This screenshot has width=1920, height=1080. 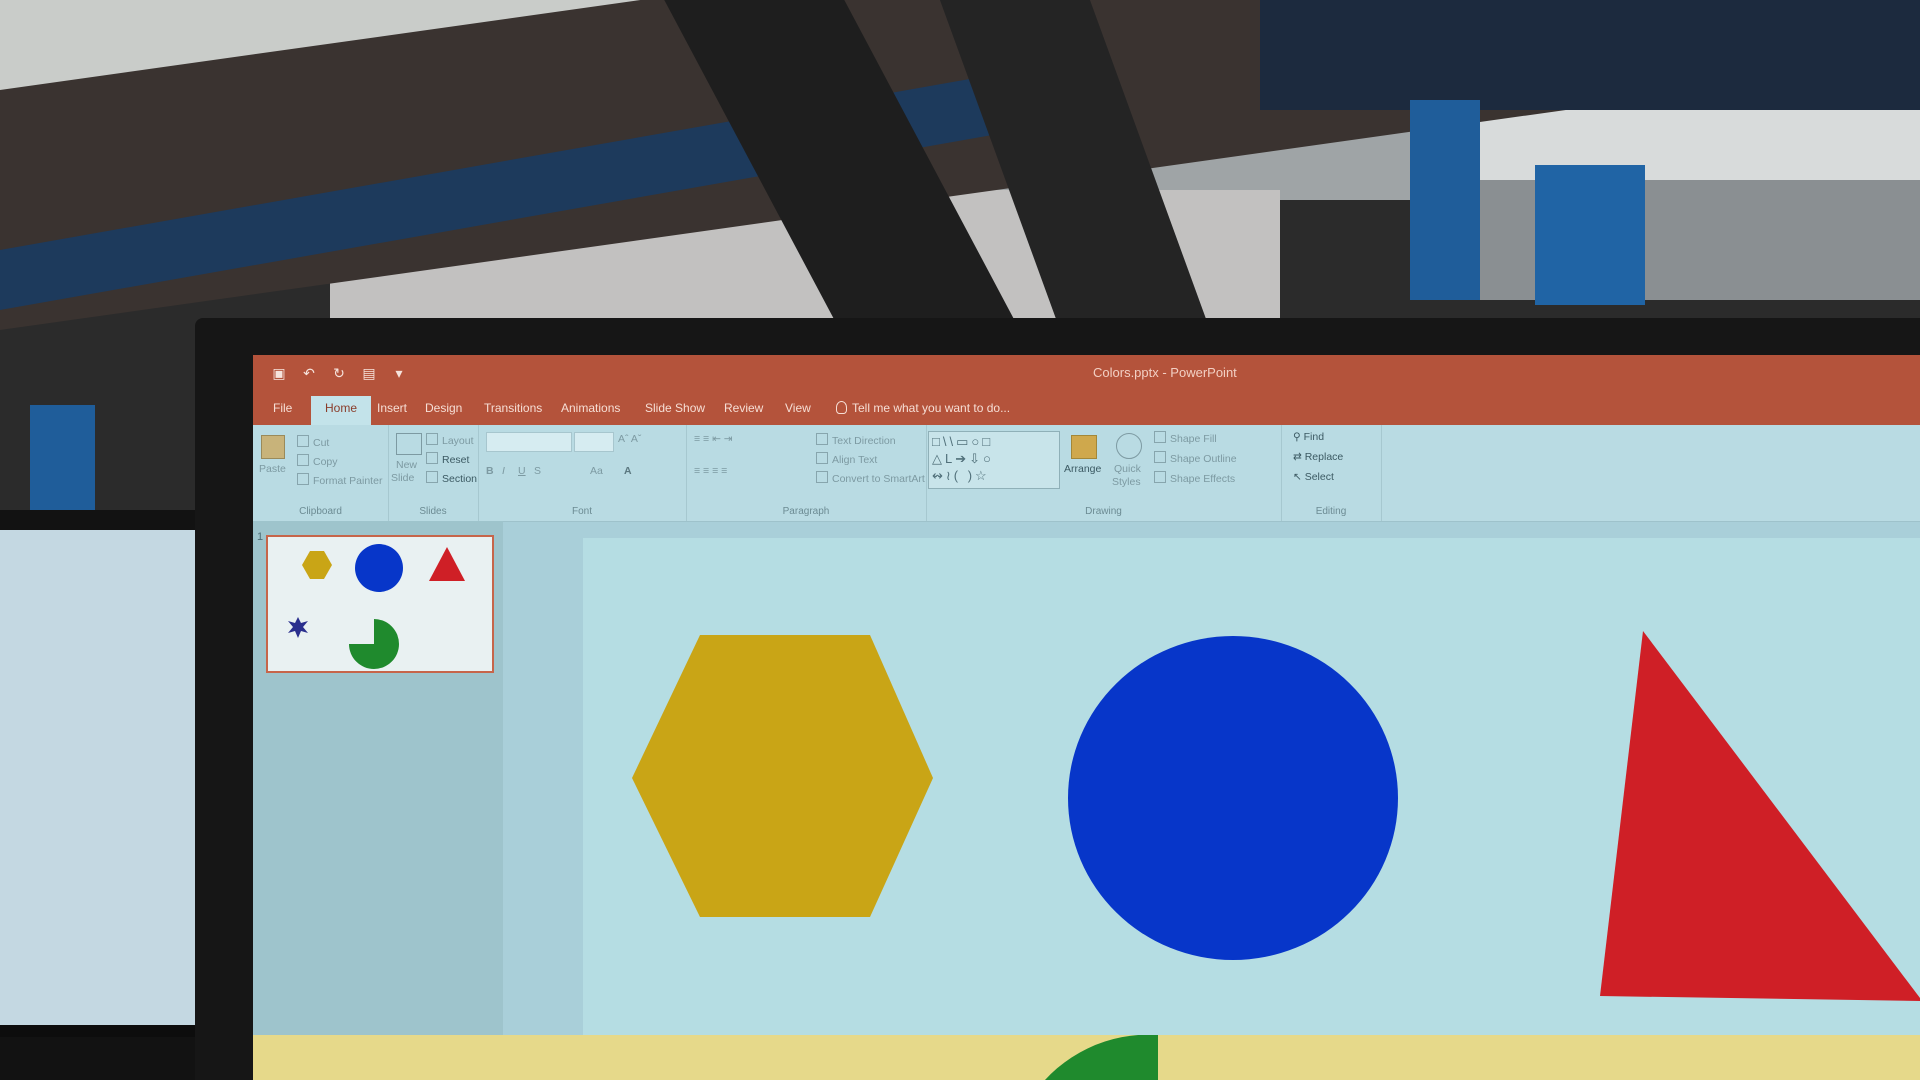 I want to click on quick-access-toolbar: ▣ ↶ ↻ ▤ ▾, so click(x=339, y=373).